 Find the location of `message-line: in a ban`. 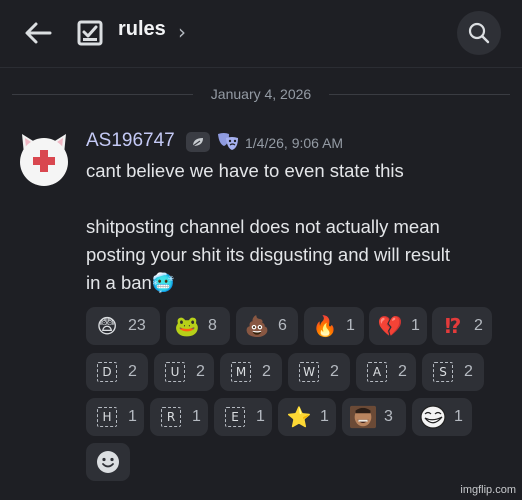

message-line: in a ban is located at coordinates (119, 282).